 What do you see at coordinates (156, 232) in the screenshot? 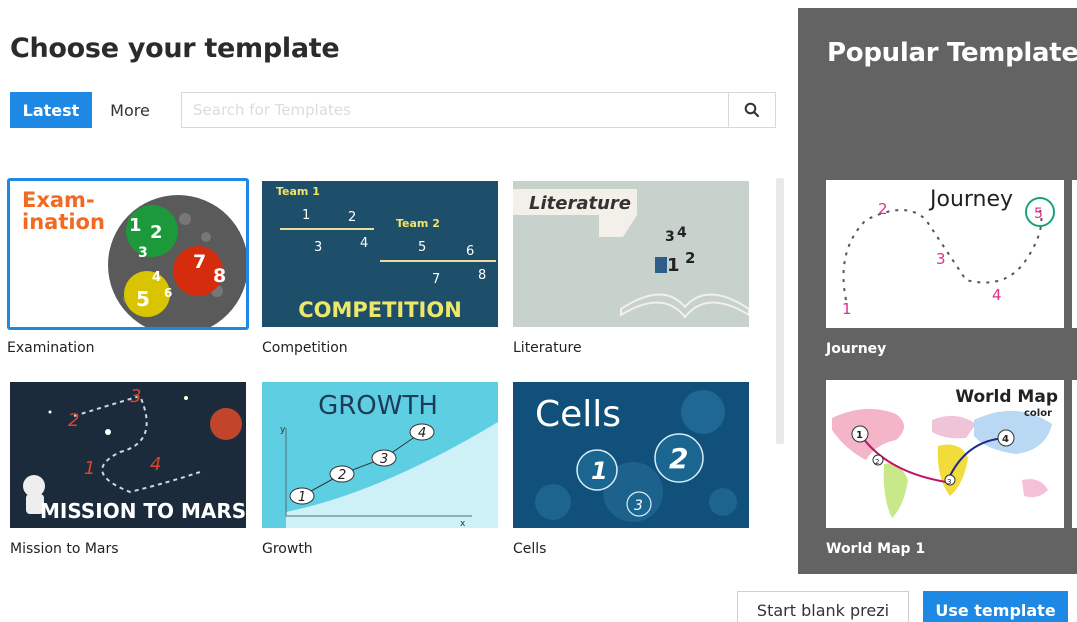
I see `exam-num-2: 2` at bounding box center [156, 232].